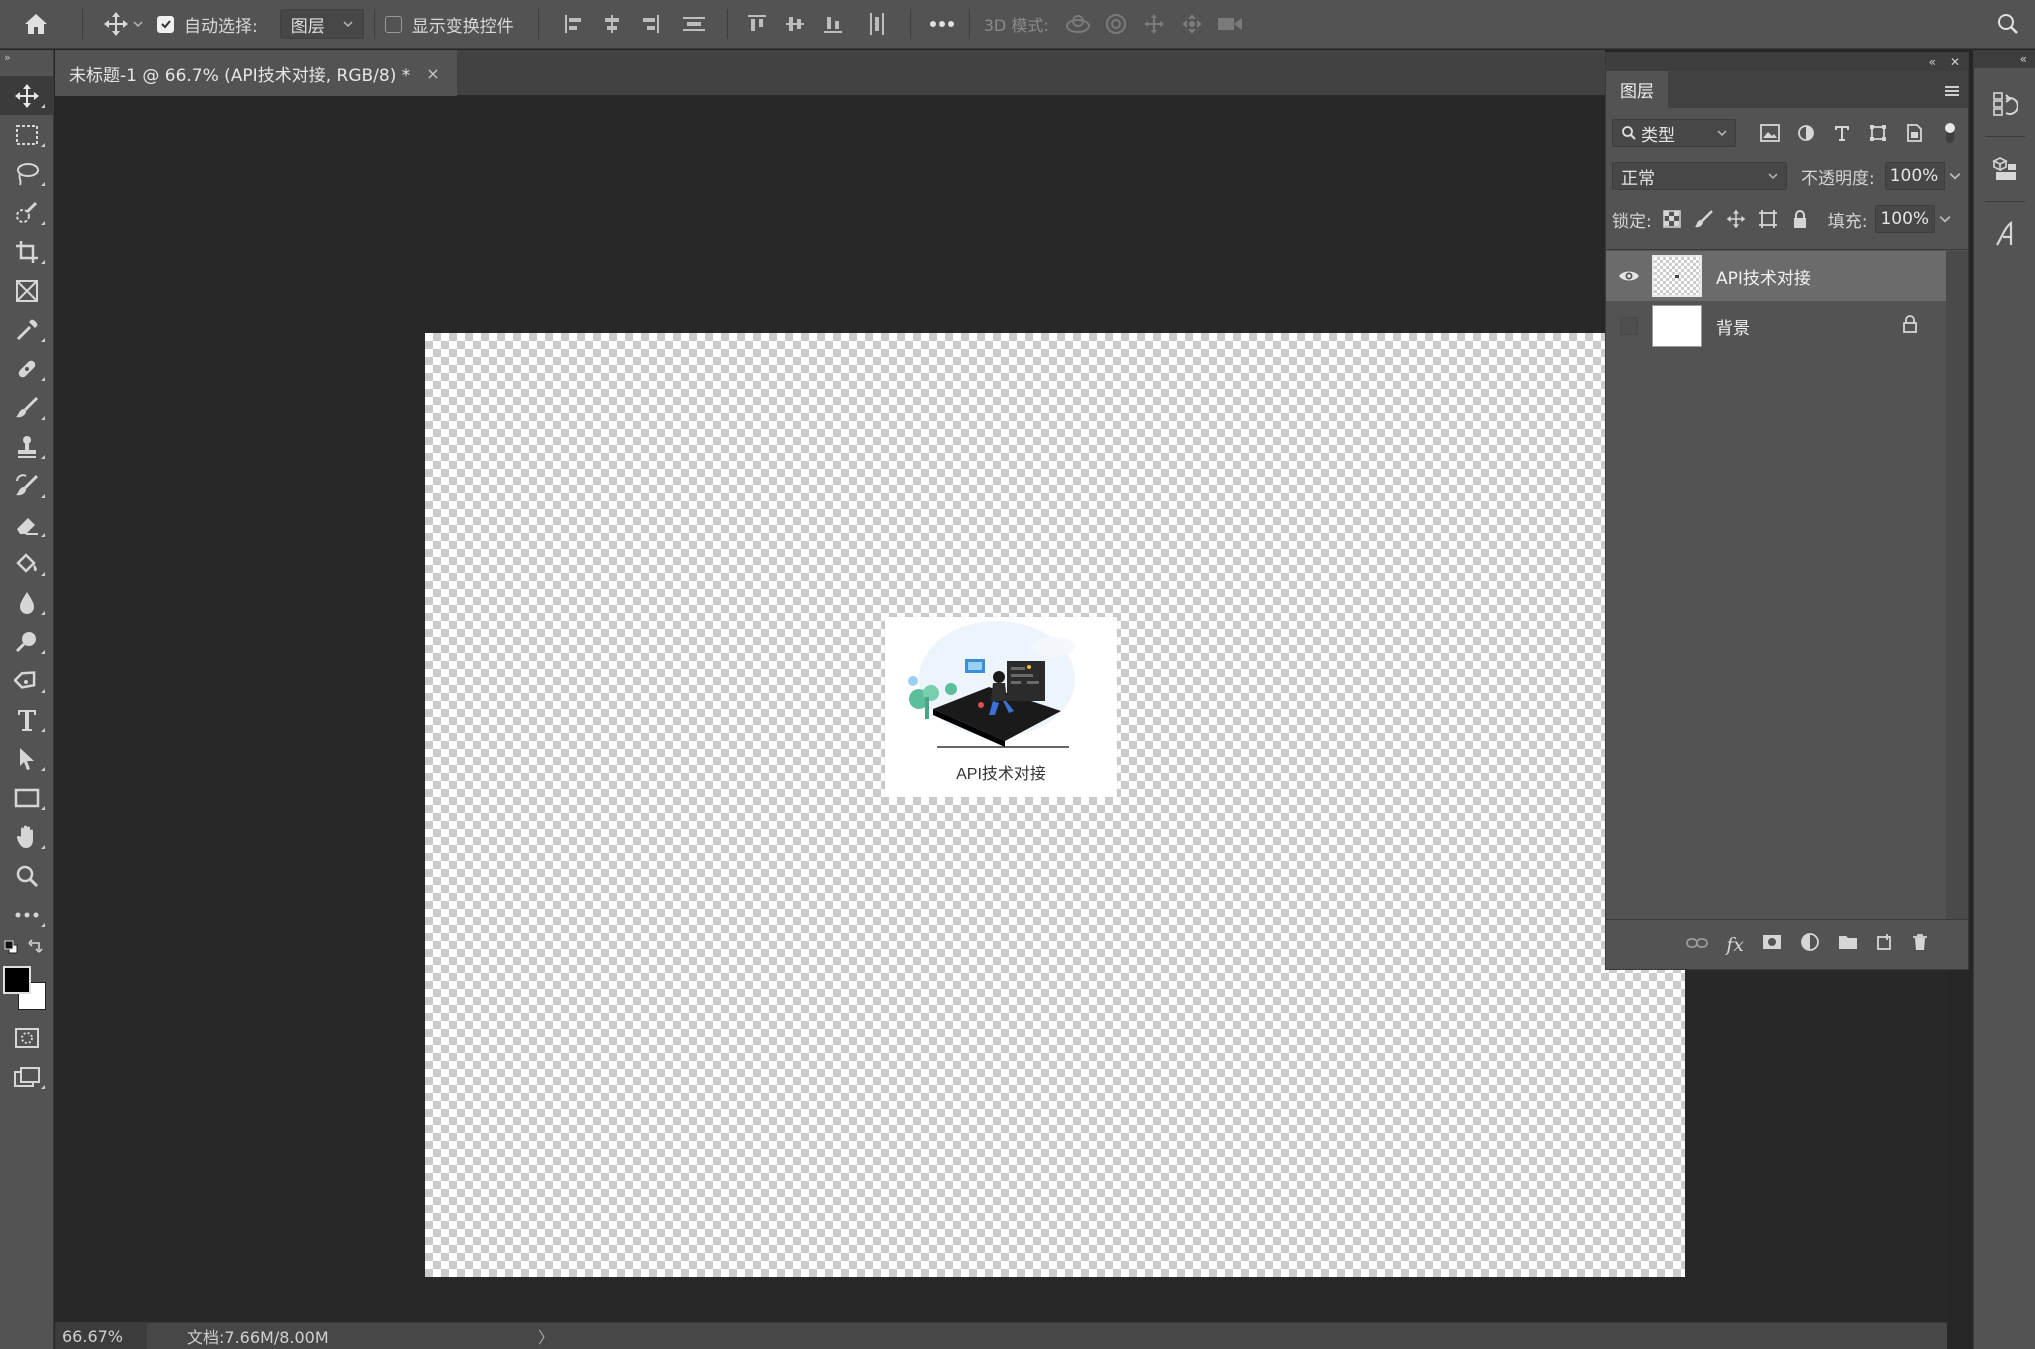  What do you see at coordinates (1704, 219) in the screenshot?
I see `lock-image-pixels-icon` at bounding box center [1704, 219].